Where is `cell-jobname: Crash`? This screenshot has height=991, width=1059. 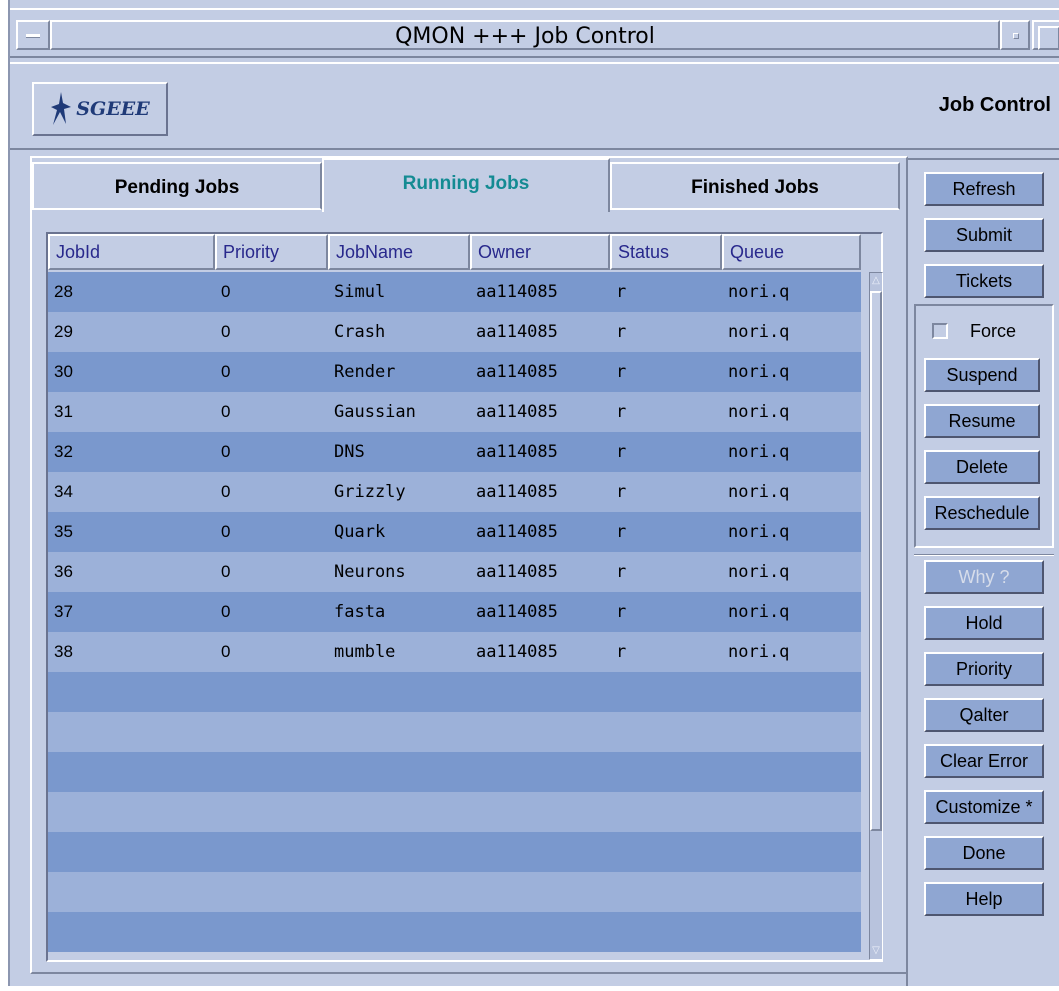
cell-jobname: Crash is located at coordinates (360, 332).